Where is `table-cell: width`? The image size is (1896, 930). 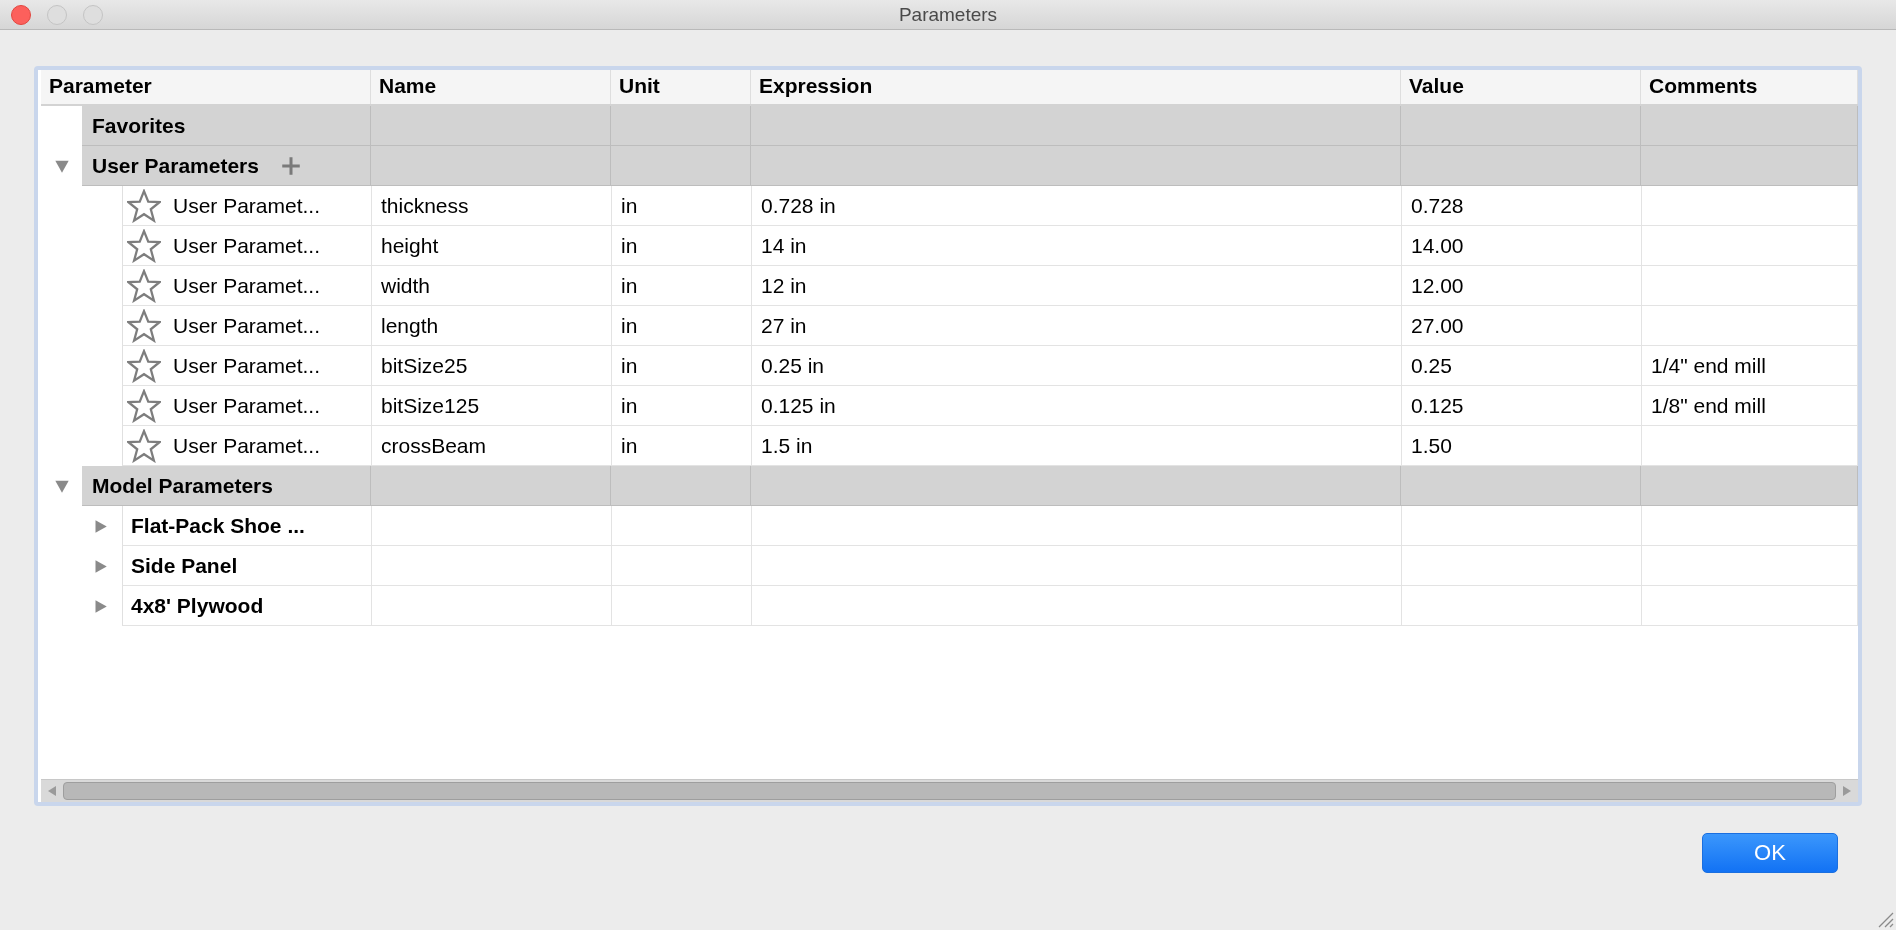
table-cell: width is located at coordinates (406, 285).